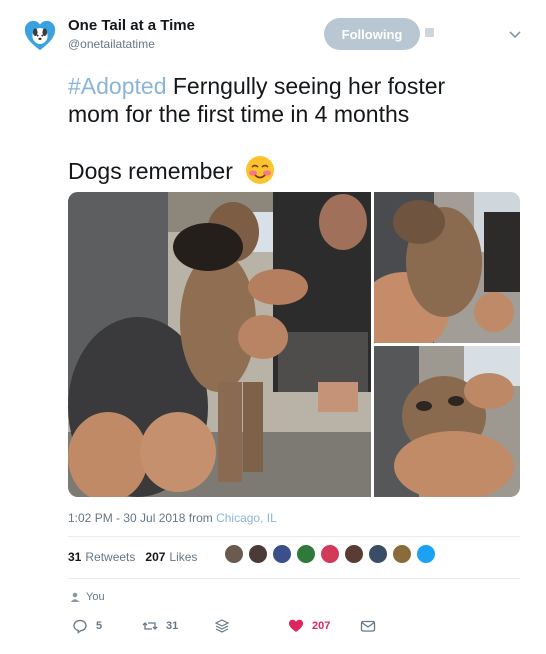 The width and height of the screenshot is (546, 654). Describe the element at coordinates (110, 557) in the screenshot. I see `retweets-label: Retweets` at that location.